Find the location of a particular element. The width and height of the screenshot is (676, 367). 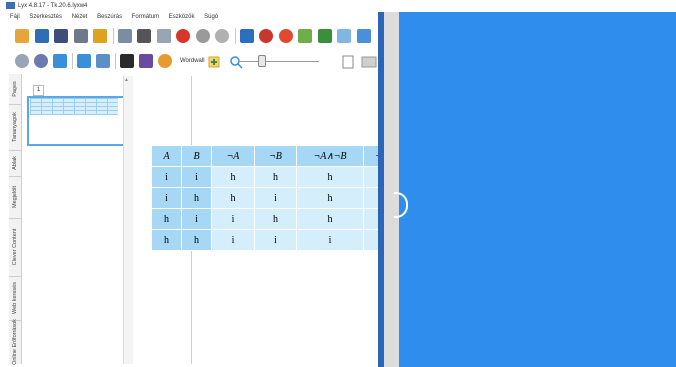

table-header-cell: ¬A∧¬B is located at coordinates (330, 156).